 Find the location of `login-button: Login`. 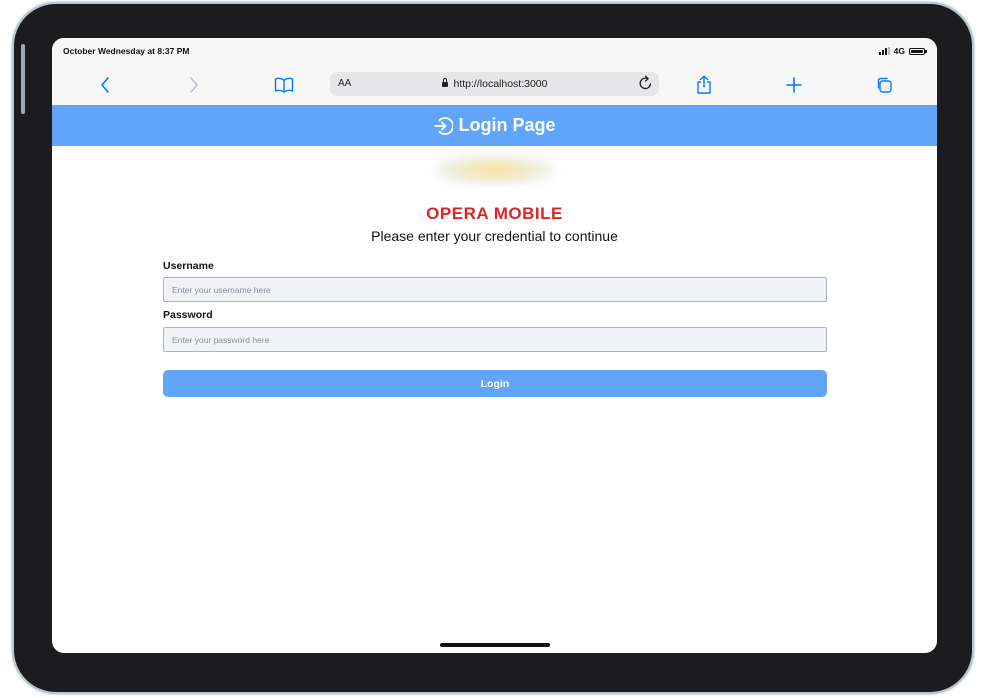

login-button: Login is located at coordinates (495, 383).